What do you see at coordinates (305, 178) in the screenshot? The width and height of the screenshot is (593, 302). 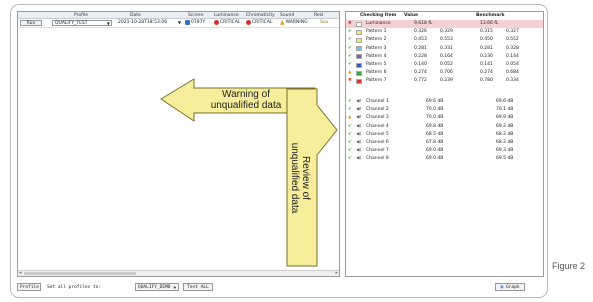 I see `review-callout-line1: Review of` at bounding box center [305, 178].